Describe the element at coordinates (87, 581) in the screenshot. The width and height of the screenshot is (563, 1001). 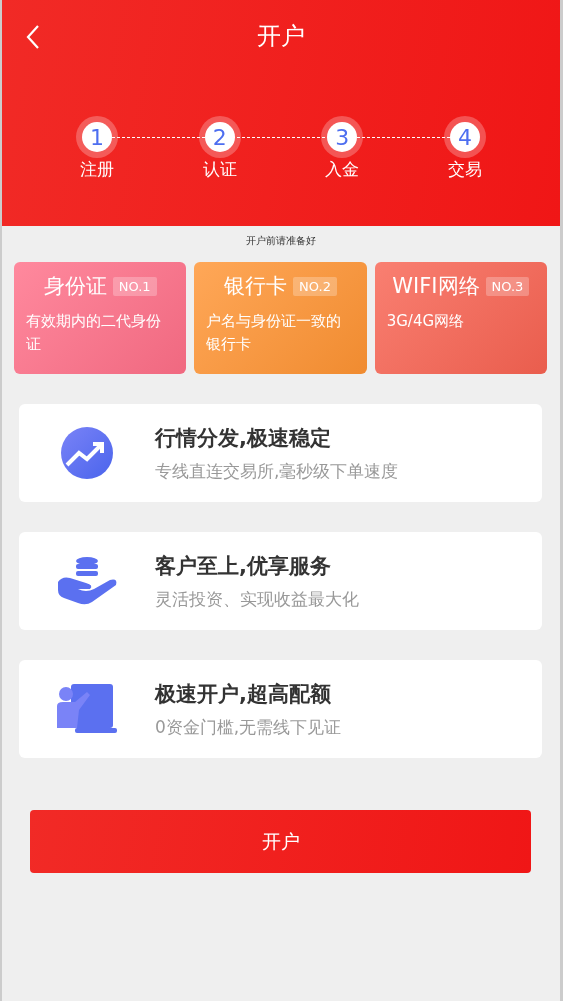
I see `coins-hand-icon` at that location.